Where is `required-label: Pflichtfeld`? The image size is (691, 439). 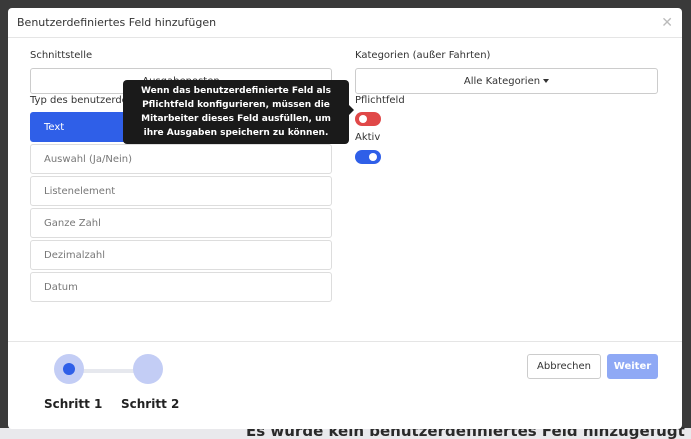 required-label: Pflichtfeld is located at coordinates (380, 100).